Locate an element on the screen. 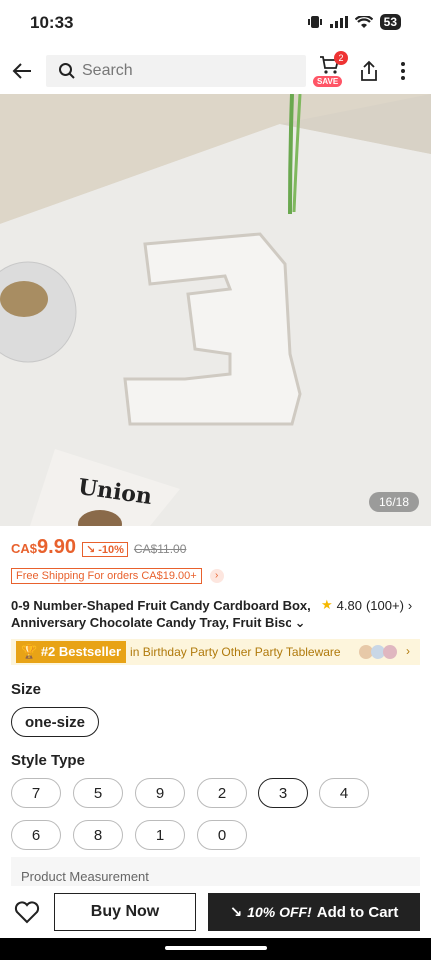  bottom-action-bar: Buy Now ↘ 10% OFF! Add to Cart is located at coordinates (215, 912).